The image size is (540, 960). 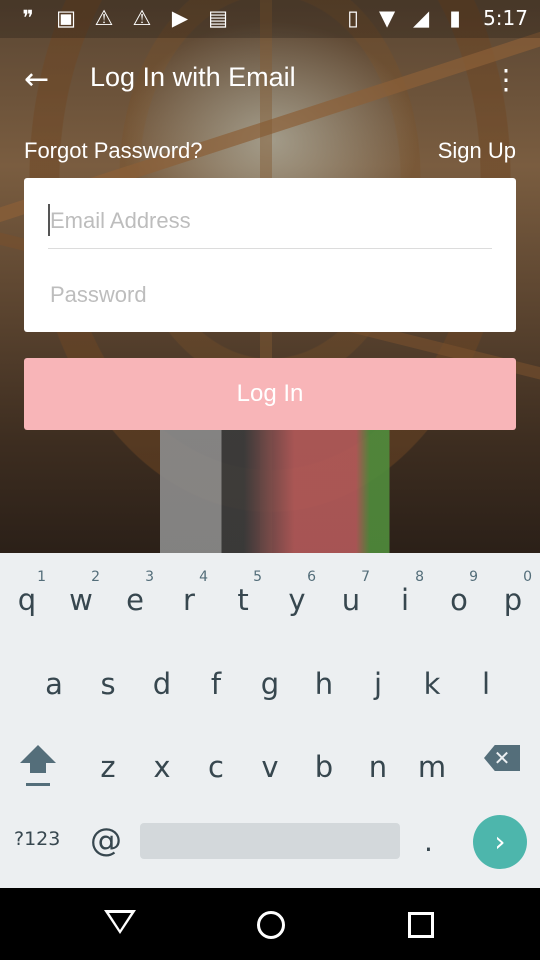 What do you see at coordinates (513, 598) in the screenshot?
I see `key-p: 0p` at bounding box center [513, 598].